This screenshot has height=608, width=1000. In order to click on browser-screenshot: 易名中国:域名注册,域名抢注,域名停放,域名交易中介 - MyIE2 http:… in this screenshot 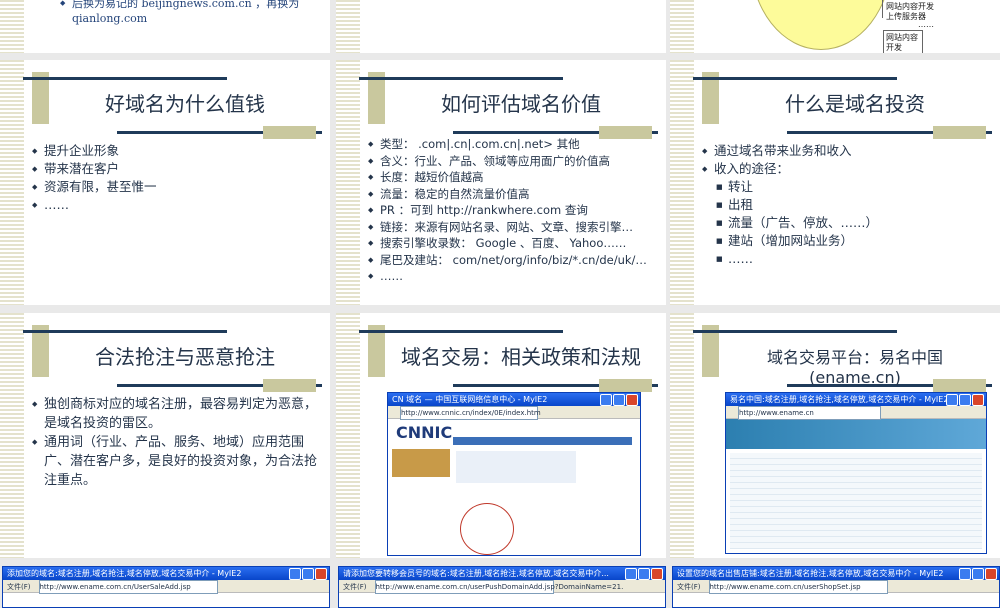, I will do `click(856, 473)`.